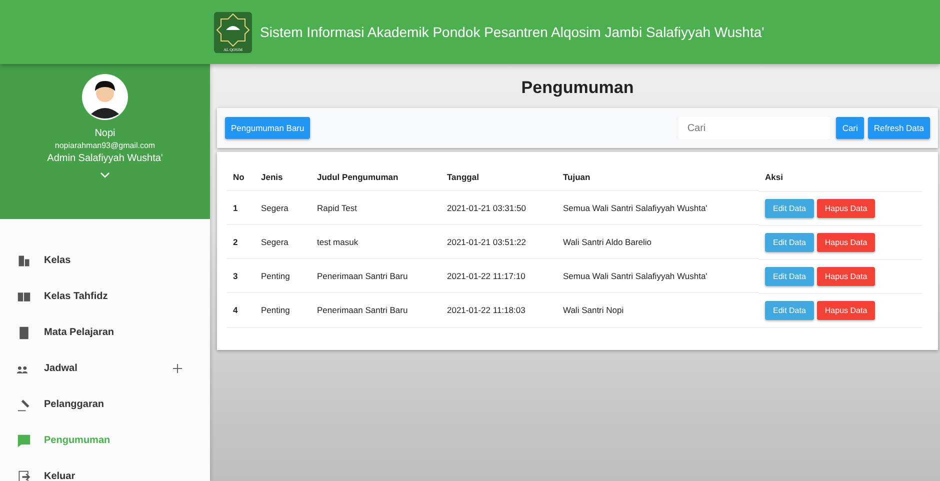  Describe the element at coordinates (105, 296) in the screenshot. I see `menu-item: Kelas Tahfidz` at that location.